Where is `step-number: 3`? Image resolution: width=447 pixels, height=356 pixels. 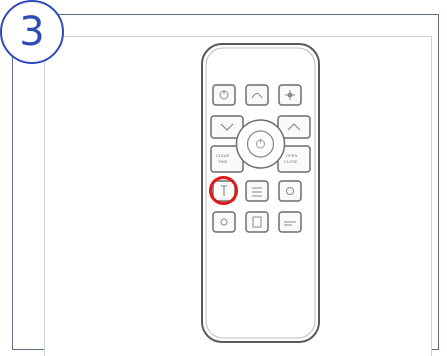
step-number: 3 is located at coordinates (32, 32).